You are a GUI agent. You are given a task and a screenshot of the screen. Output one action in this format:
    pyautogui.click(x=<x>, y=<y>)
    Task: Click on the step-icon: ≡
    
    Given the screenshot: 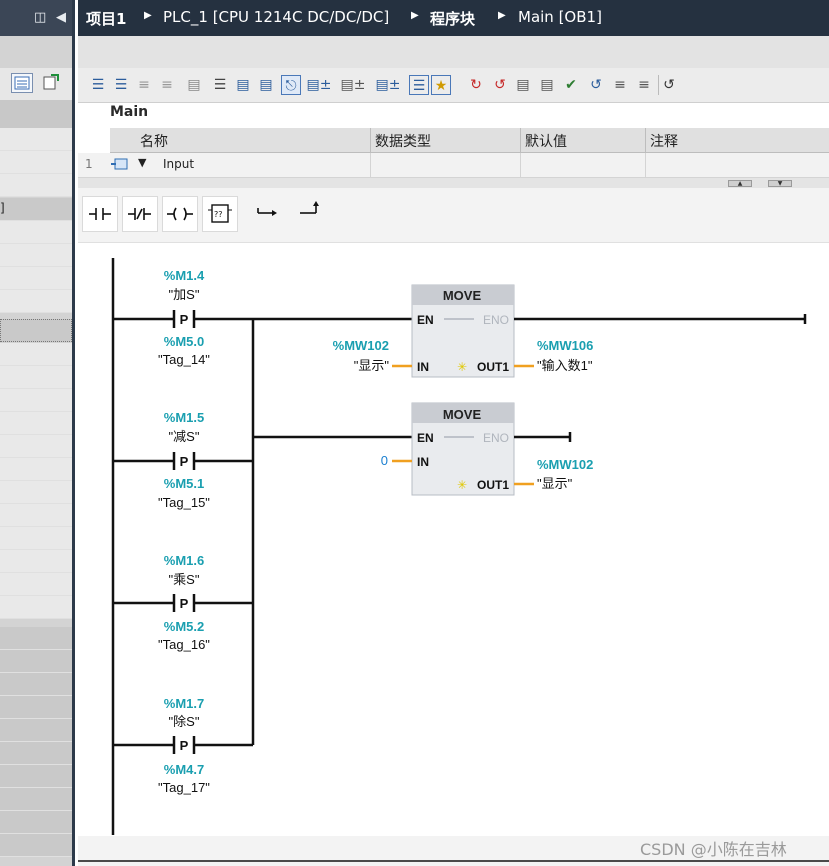 What is the action you would take?
    pyautogui.click(x=620, y=85)
    